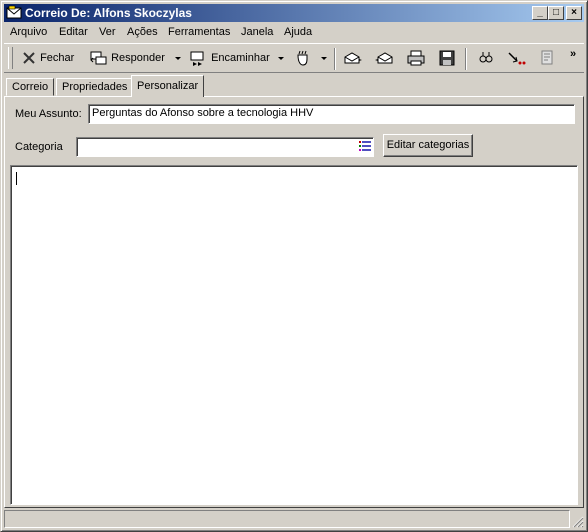  What do you see at coordinates (294, 13) in the screenshot?
I see `title-bar: Correio De: Alfons Skoczylas _ □ ×` at bounding box center [294, 13].